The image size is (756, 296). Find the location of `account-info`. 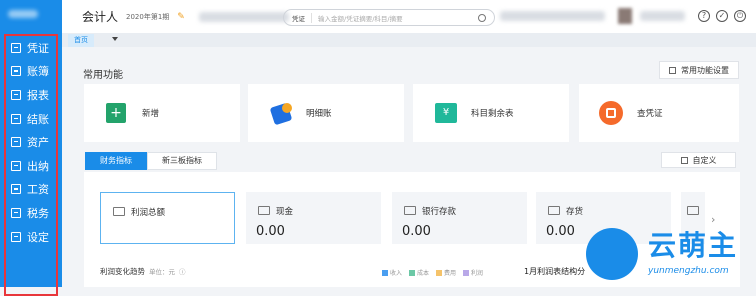

account-info is located at coordinates (552, 16).